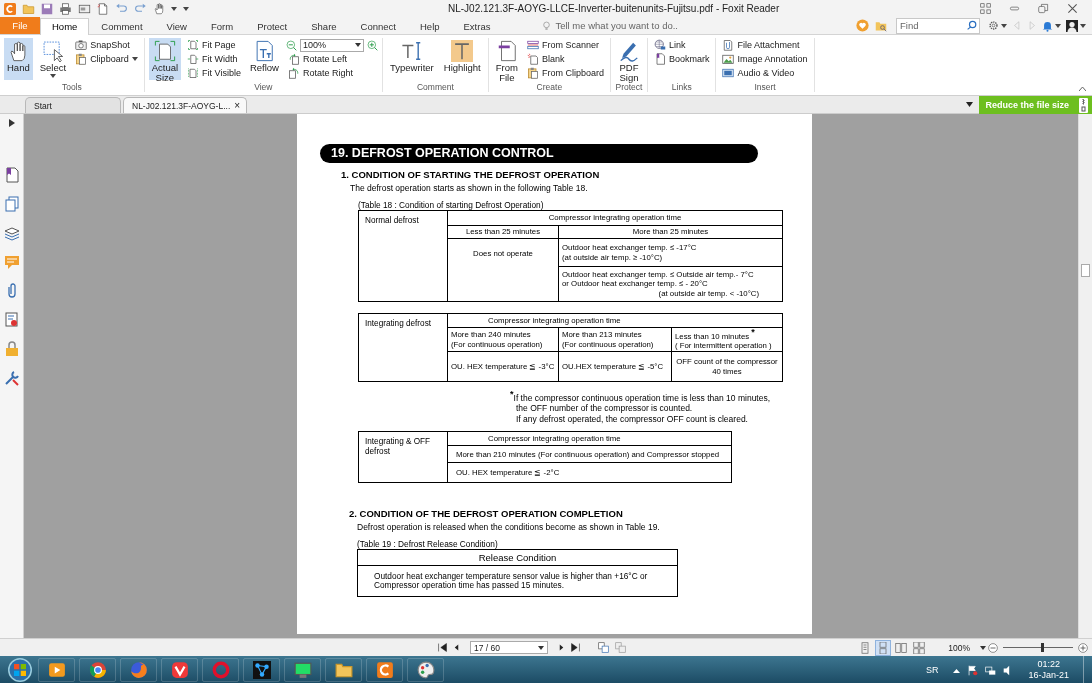 This screenshot has width=1092, height=683. I want to click on table-cell: Release Condition, so click(517, 557).